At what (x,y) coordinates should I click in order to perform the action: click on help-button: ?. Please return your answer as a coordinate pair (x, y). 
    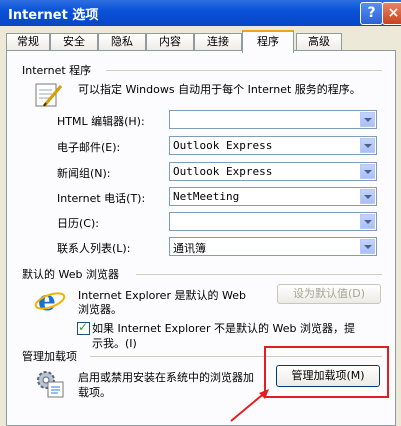
    Looking at the image, I should click on (371, 13).